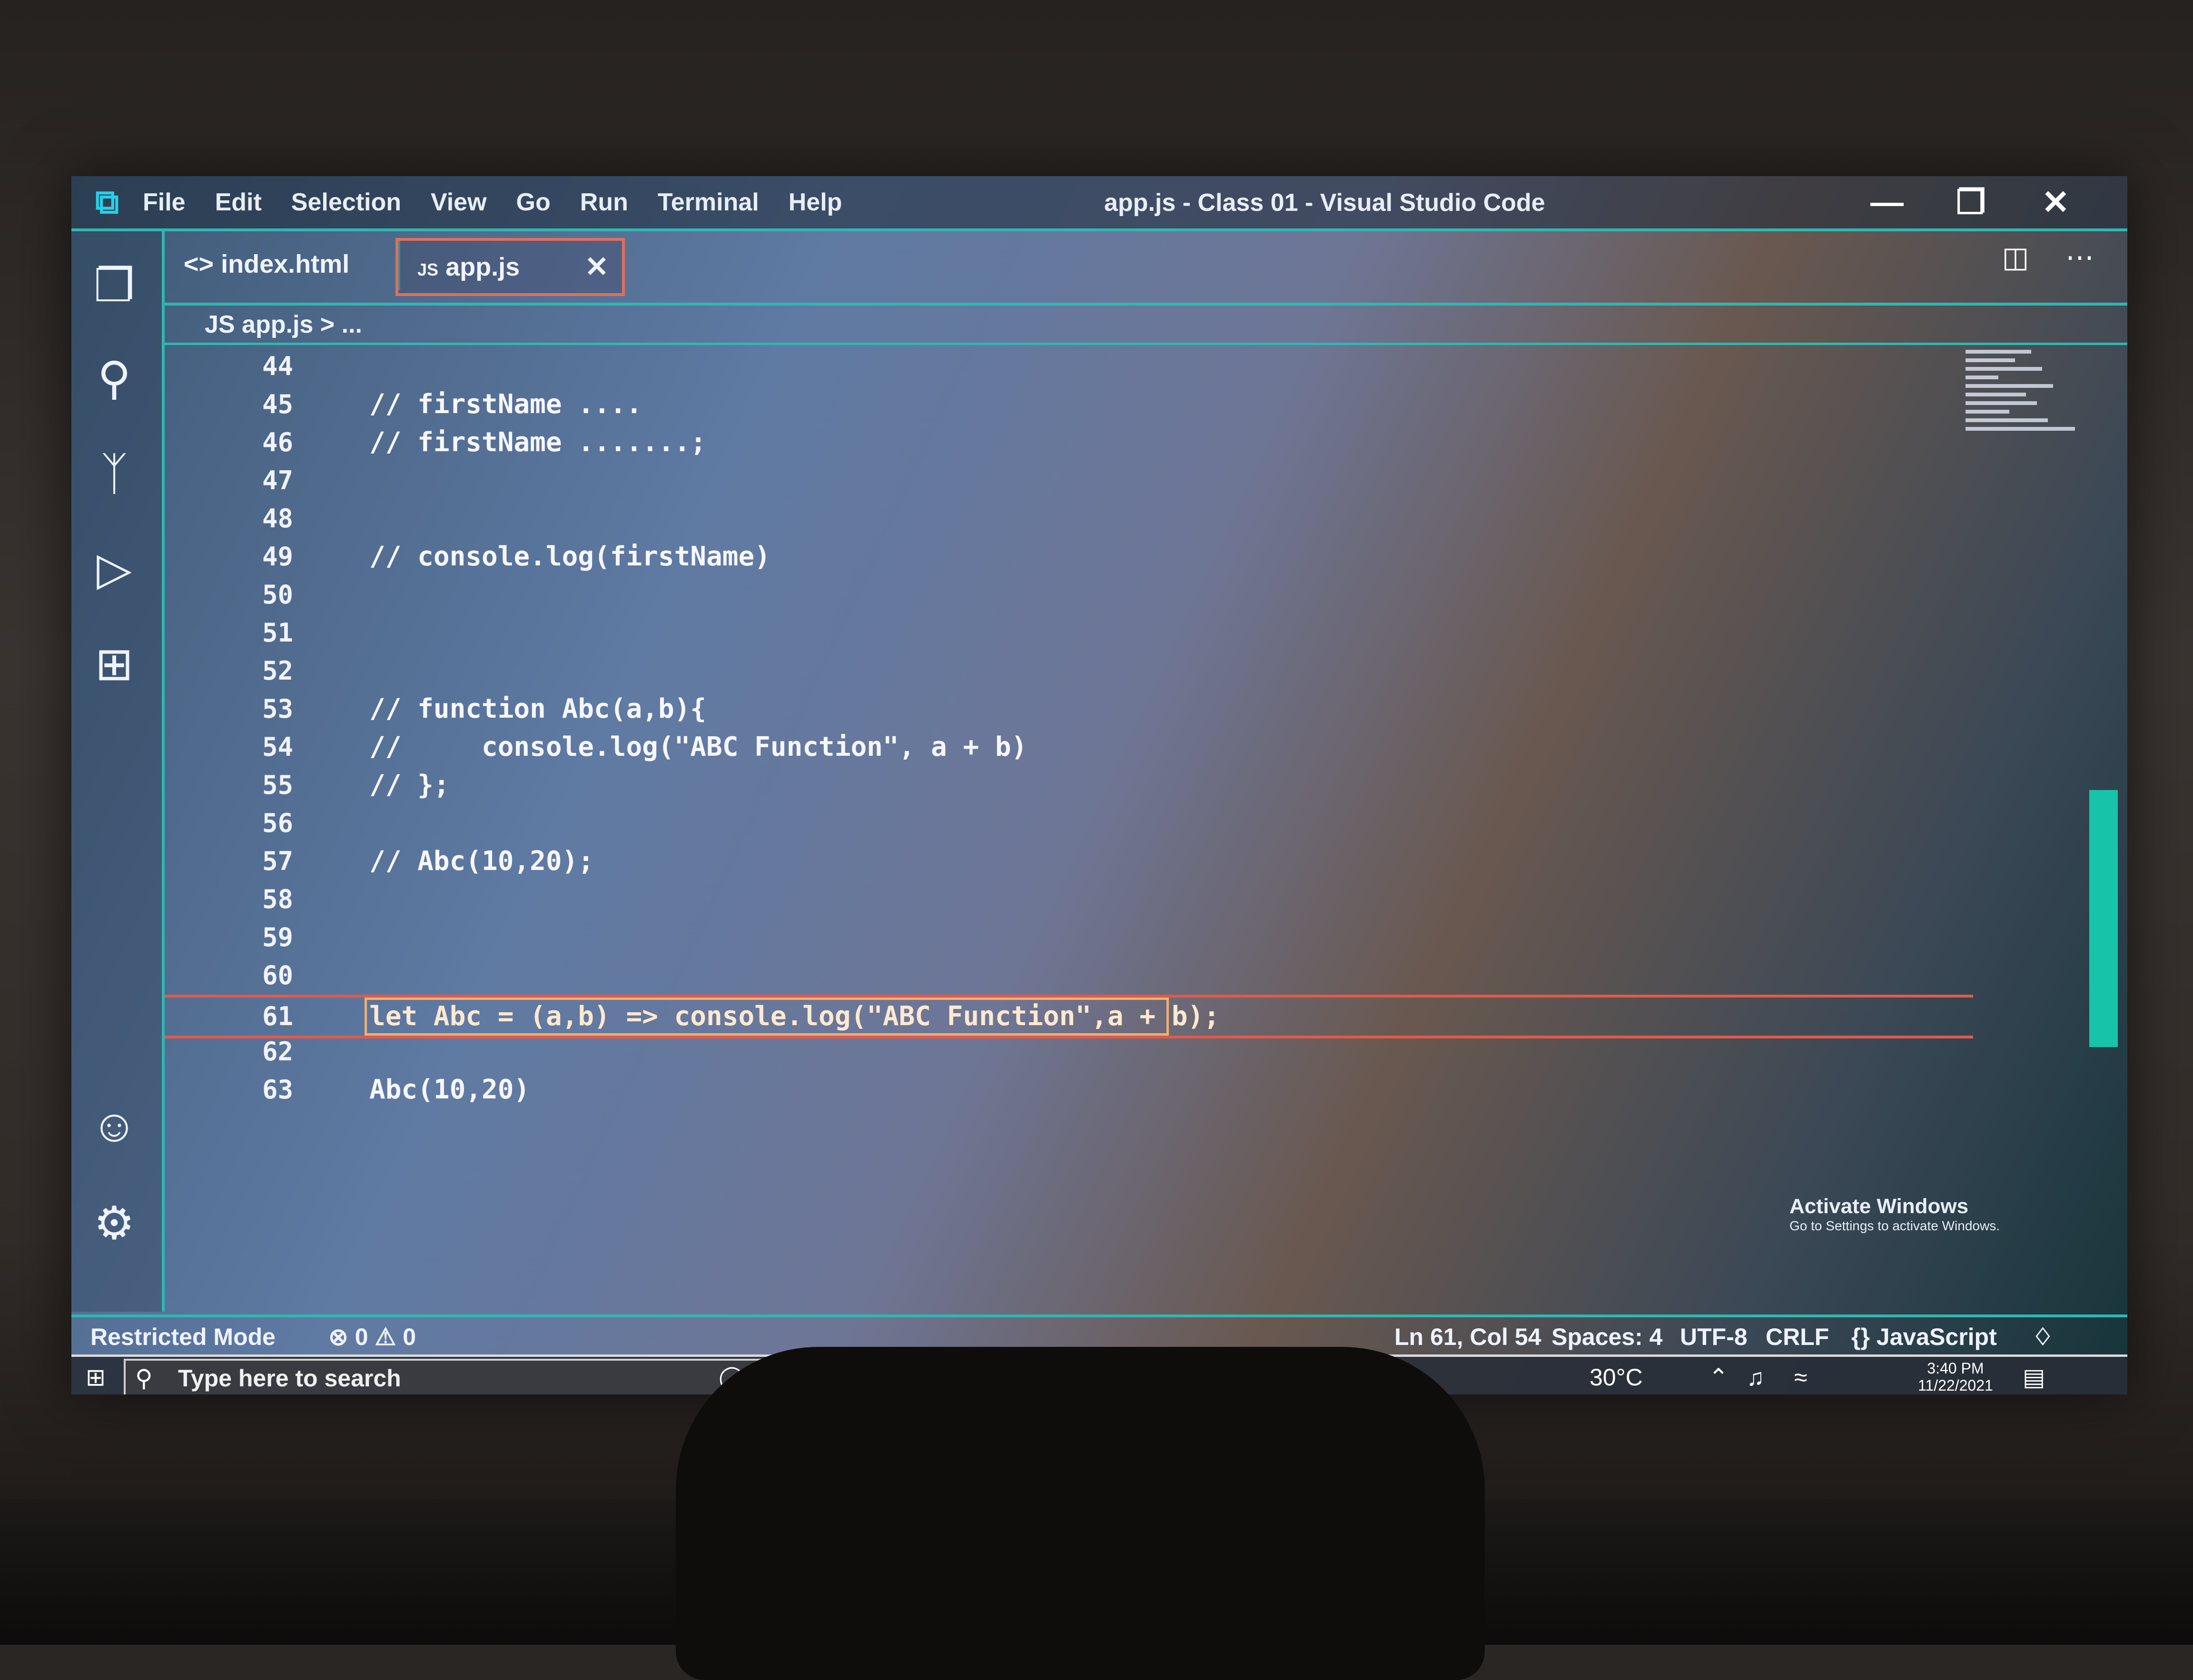  Describe the element at coordinates (1887, 202) in the screenshot. I see `minimize-button: —` at that location.